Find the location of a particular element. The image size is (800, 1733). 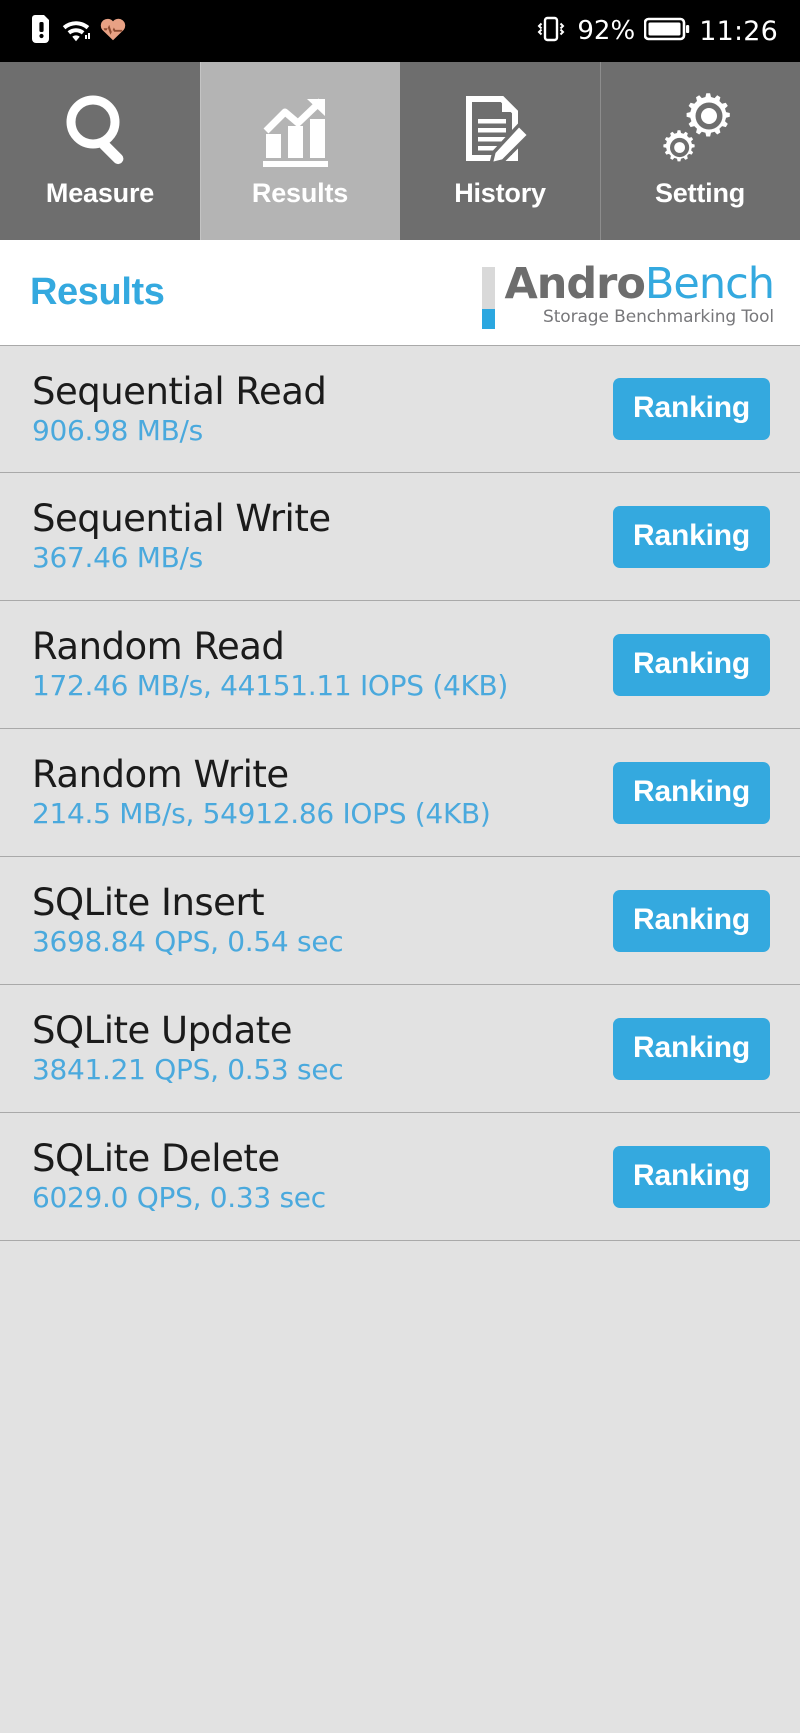

result-value: 172.46 MB/s, 44151.11 IOPS (4KB) is located at coordinates (270, 686).